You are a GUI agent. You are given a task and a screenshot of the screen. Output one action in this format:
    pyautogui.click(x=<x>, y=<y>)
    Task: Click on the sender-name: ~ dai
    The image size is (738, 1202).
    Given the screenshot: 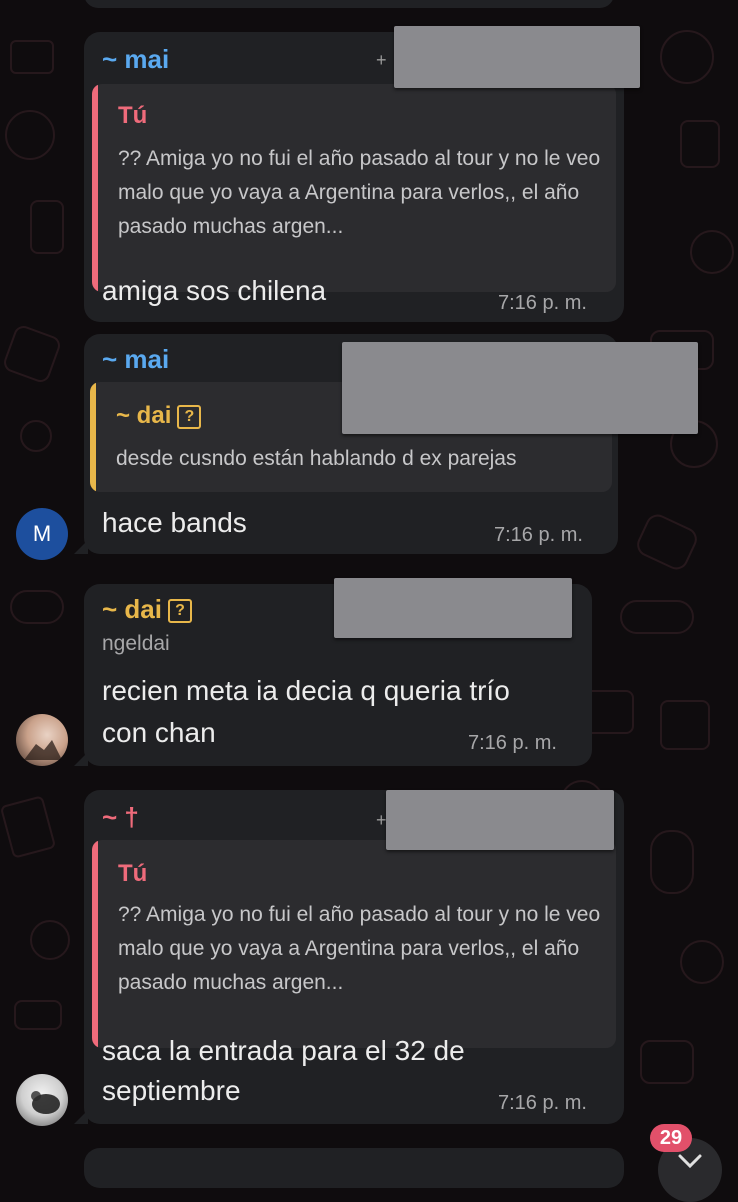 What is the action you would take?
    pyautogui.click(x=132, y=609)
    